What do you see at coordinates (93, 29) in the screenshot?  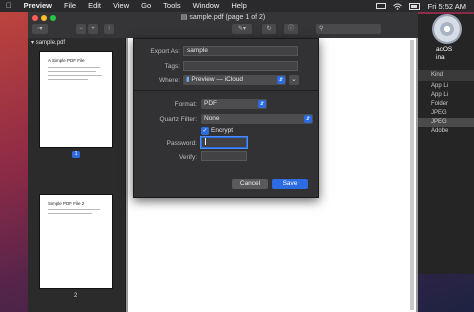 I see `zoom-in-button: +` at bounding box center [93, 29].